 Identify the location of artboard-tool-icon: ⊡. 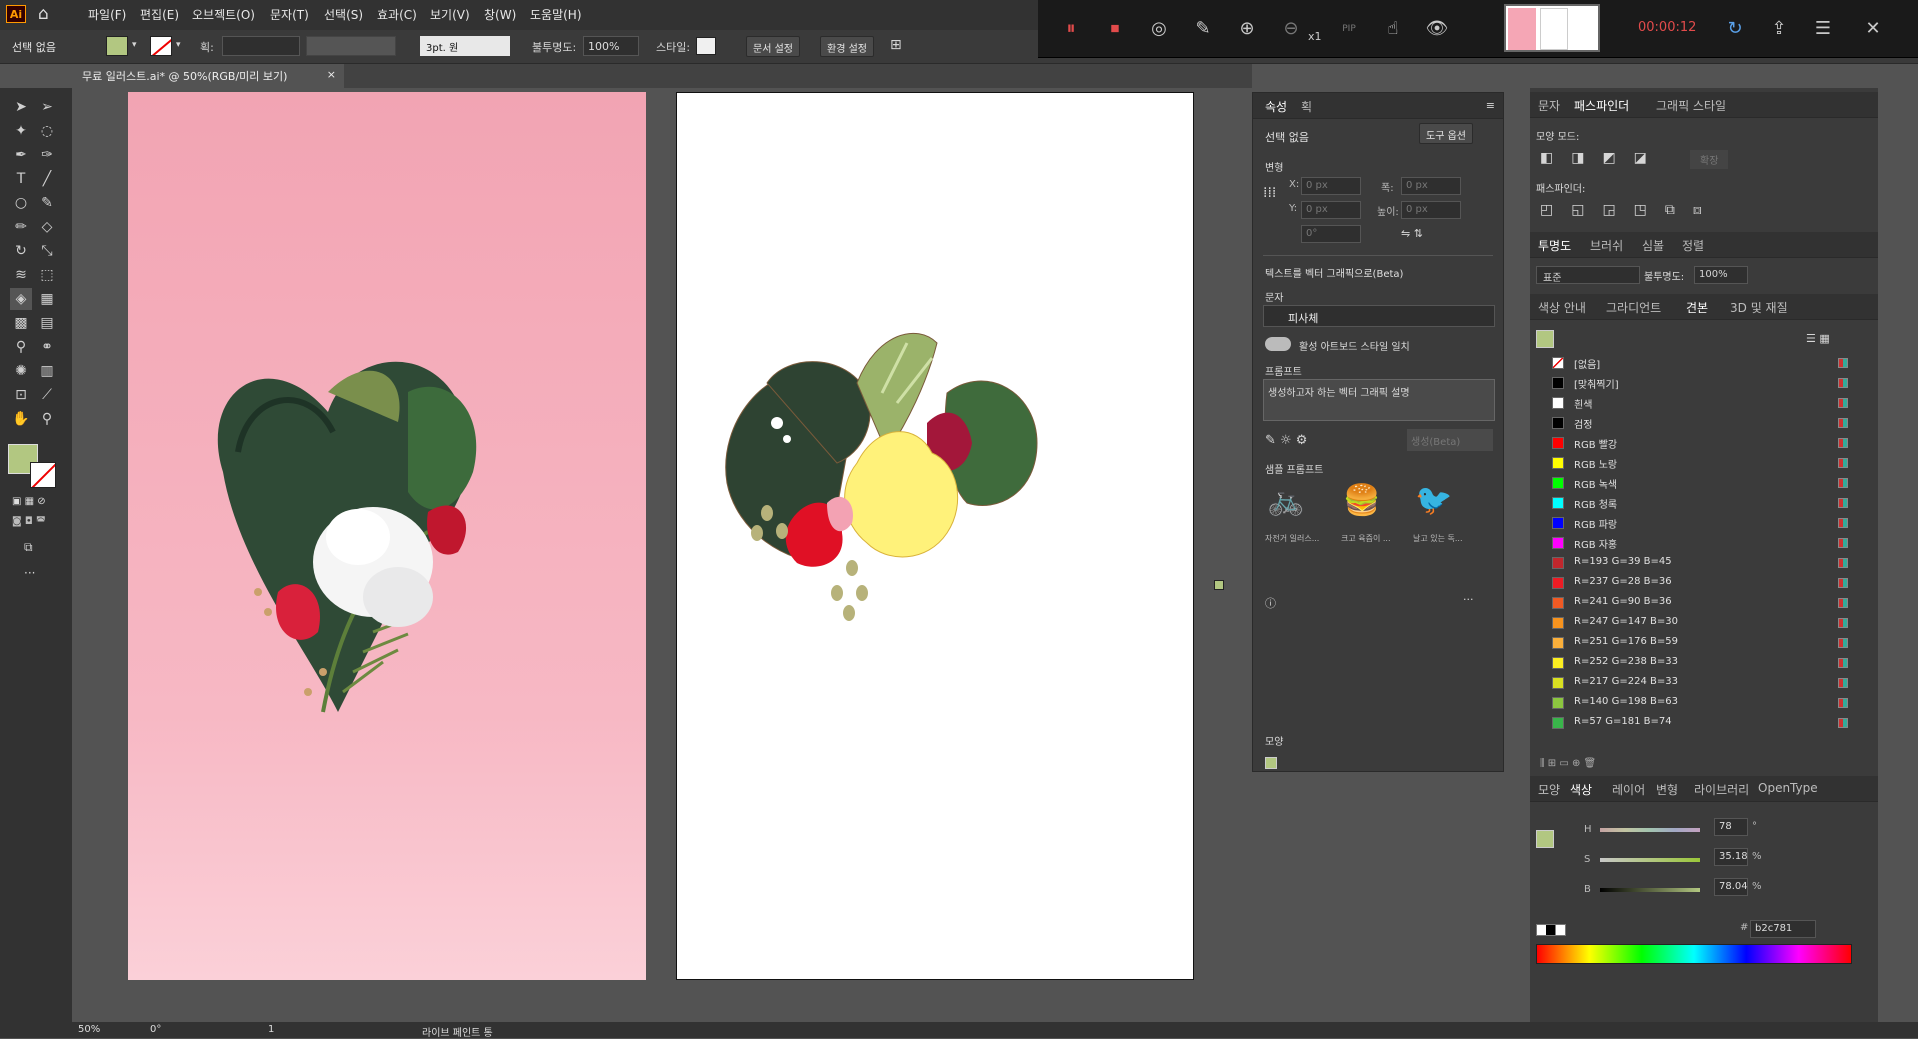
(21, 395).